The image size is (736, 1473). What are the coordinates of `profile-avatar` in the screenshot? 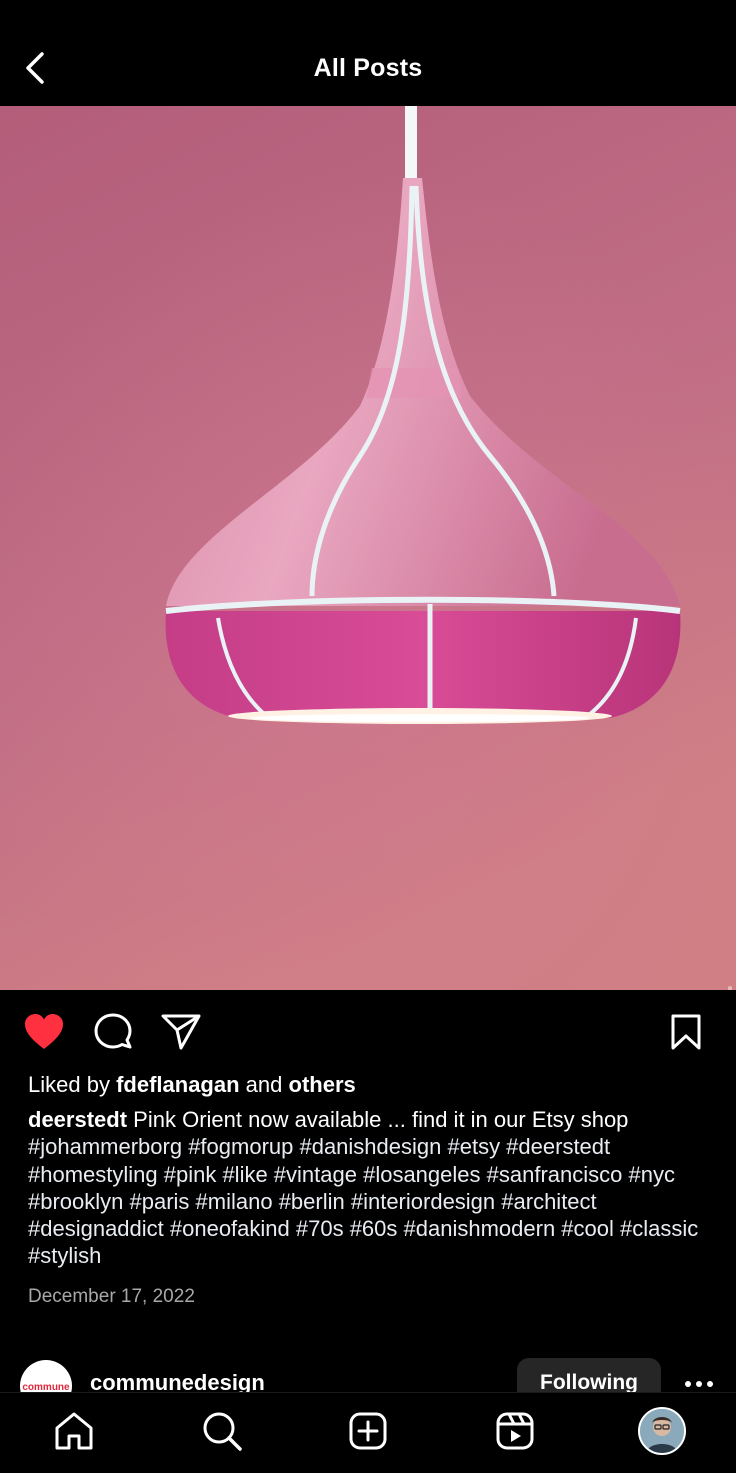 It's located at (662, 1431).